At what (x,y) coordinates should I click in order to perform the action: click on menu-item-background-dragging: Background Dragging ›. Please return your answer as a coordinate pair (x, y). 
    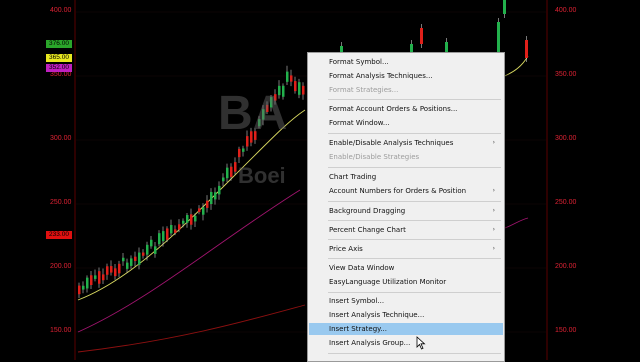
    Looking at the image, I should click on (406, 211).